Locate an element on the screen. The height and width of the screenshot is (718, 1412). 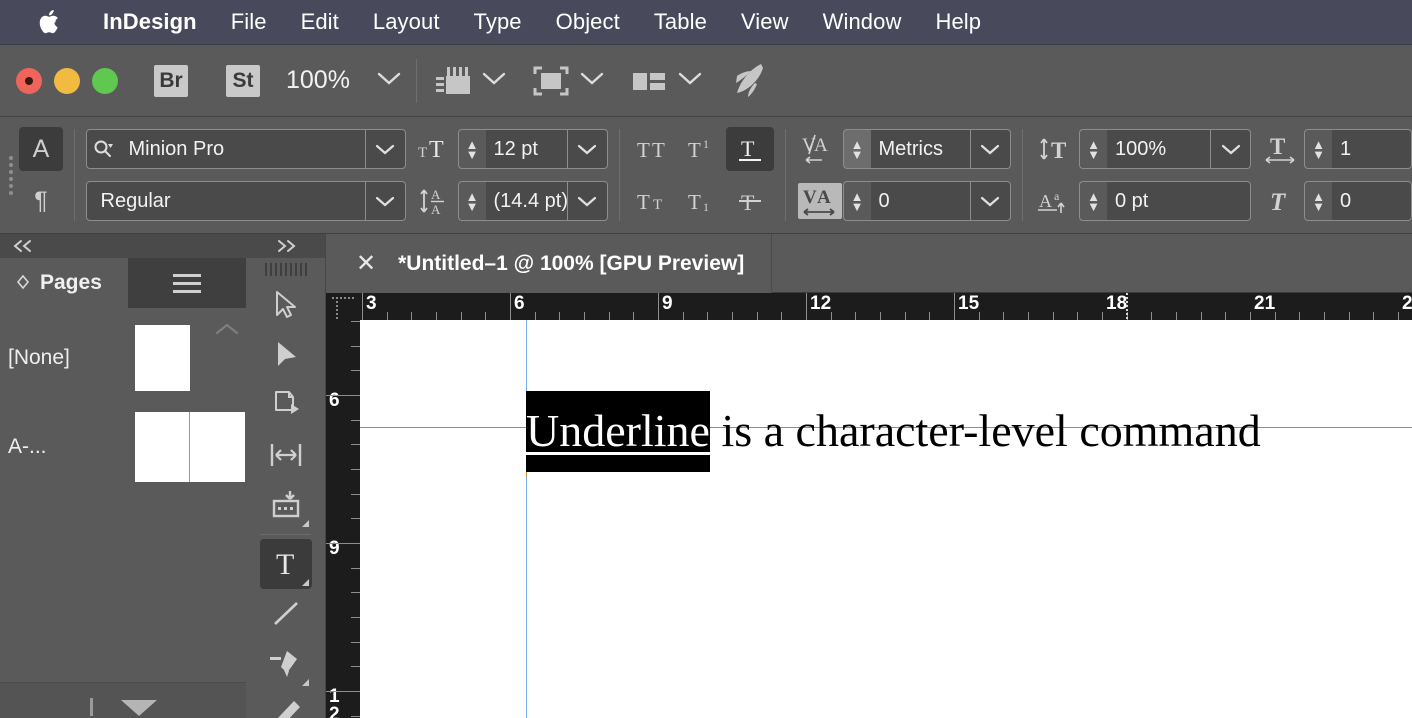
panel-grip is located at coordinates (10, 175).